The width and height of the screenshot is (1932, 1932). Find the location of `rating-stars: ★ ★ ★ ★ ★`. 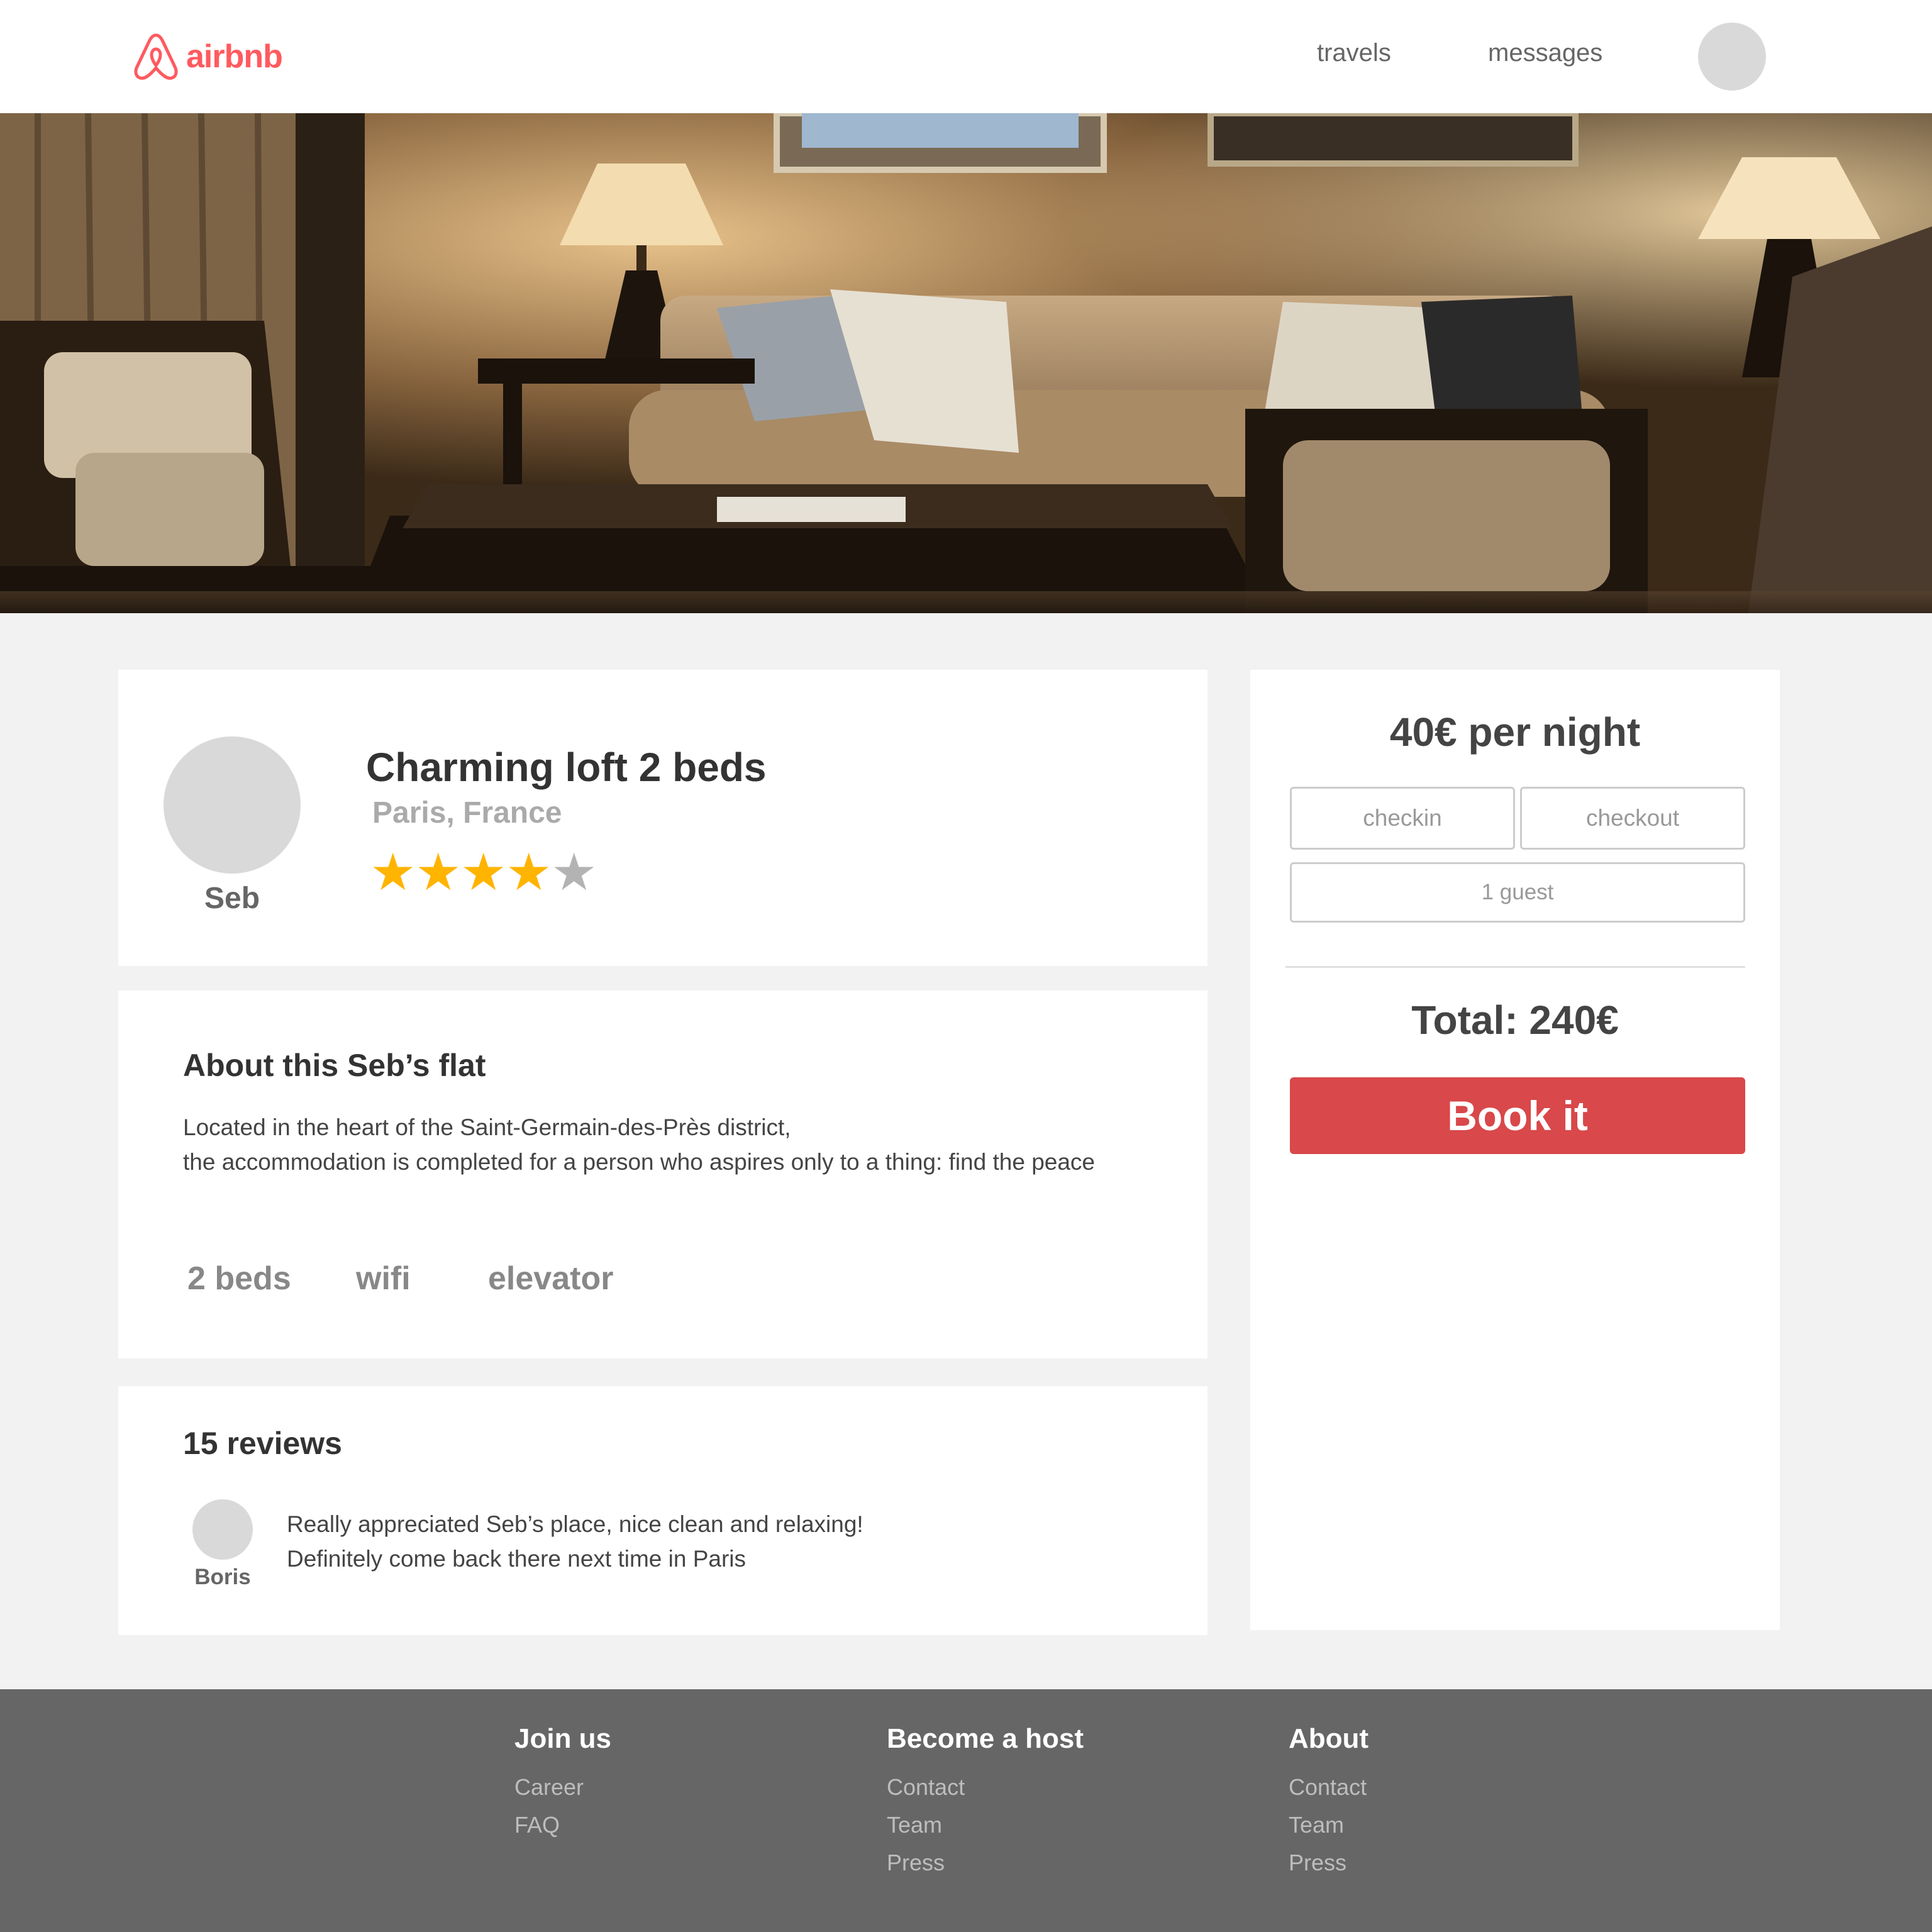

rating-stars: ★ ★ ★ ★ ★ is located at coordinates (483, 872).